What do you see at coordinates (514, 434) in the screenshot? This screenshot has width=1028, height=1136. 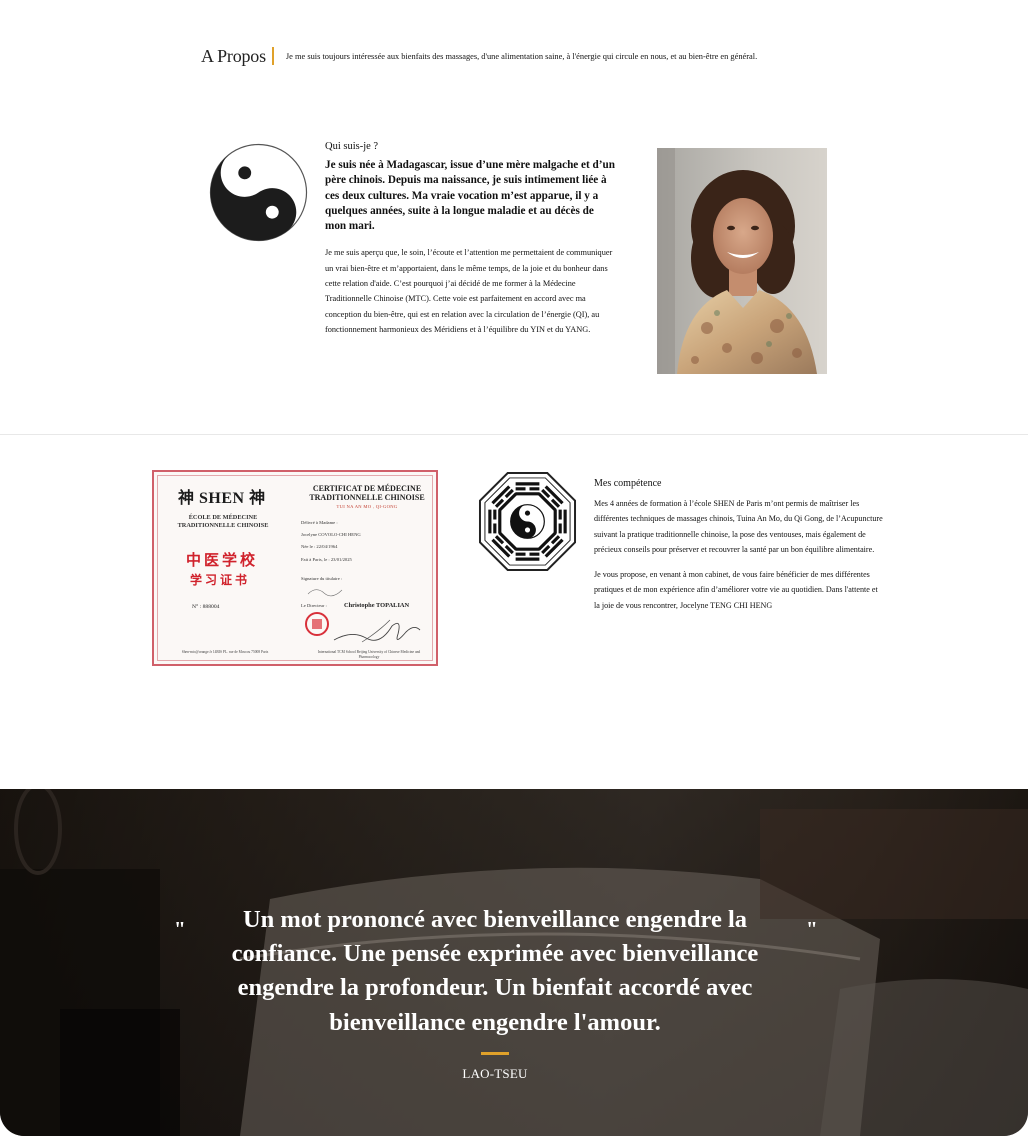 I see `section-divider` at bounding box center [514, 434].